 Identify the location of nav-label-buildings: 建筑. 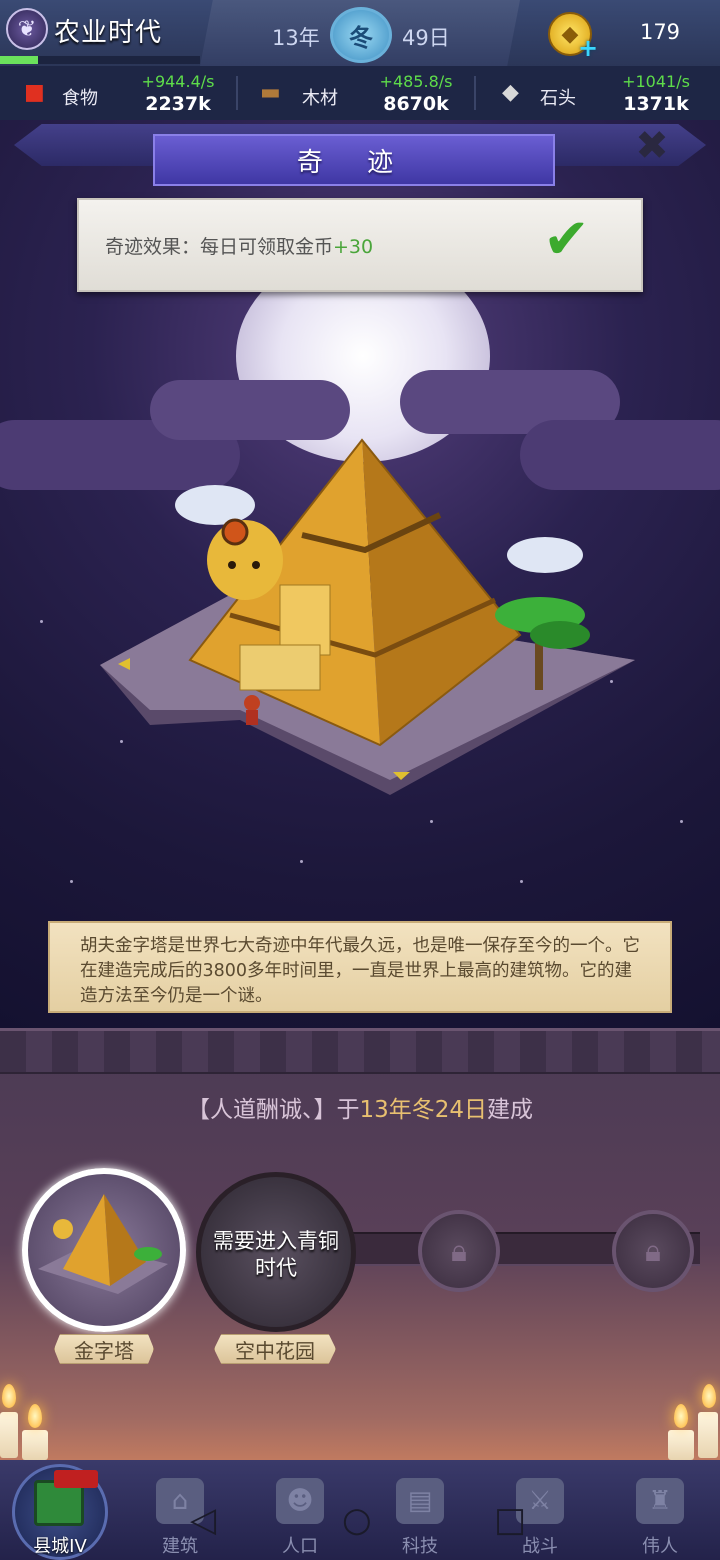
(180, 1546).